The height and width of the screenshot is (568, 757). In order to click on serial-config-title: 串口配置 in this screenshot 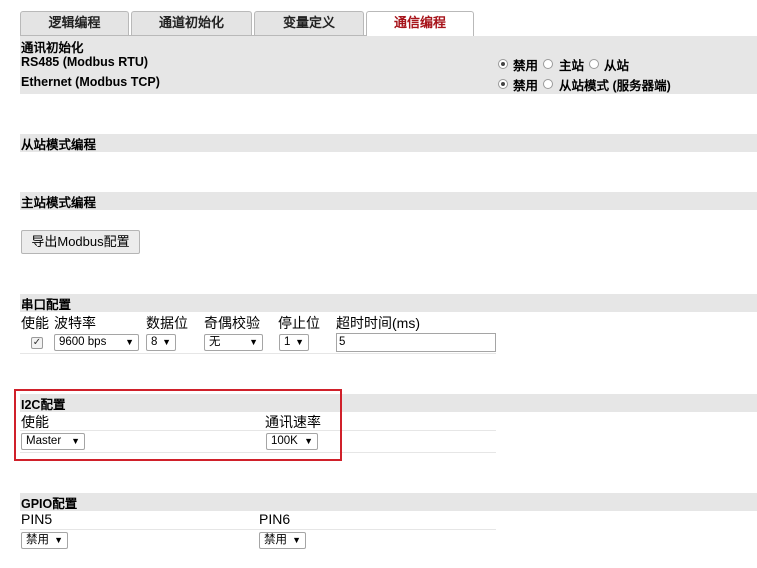, I will do `click(46, 305)`.